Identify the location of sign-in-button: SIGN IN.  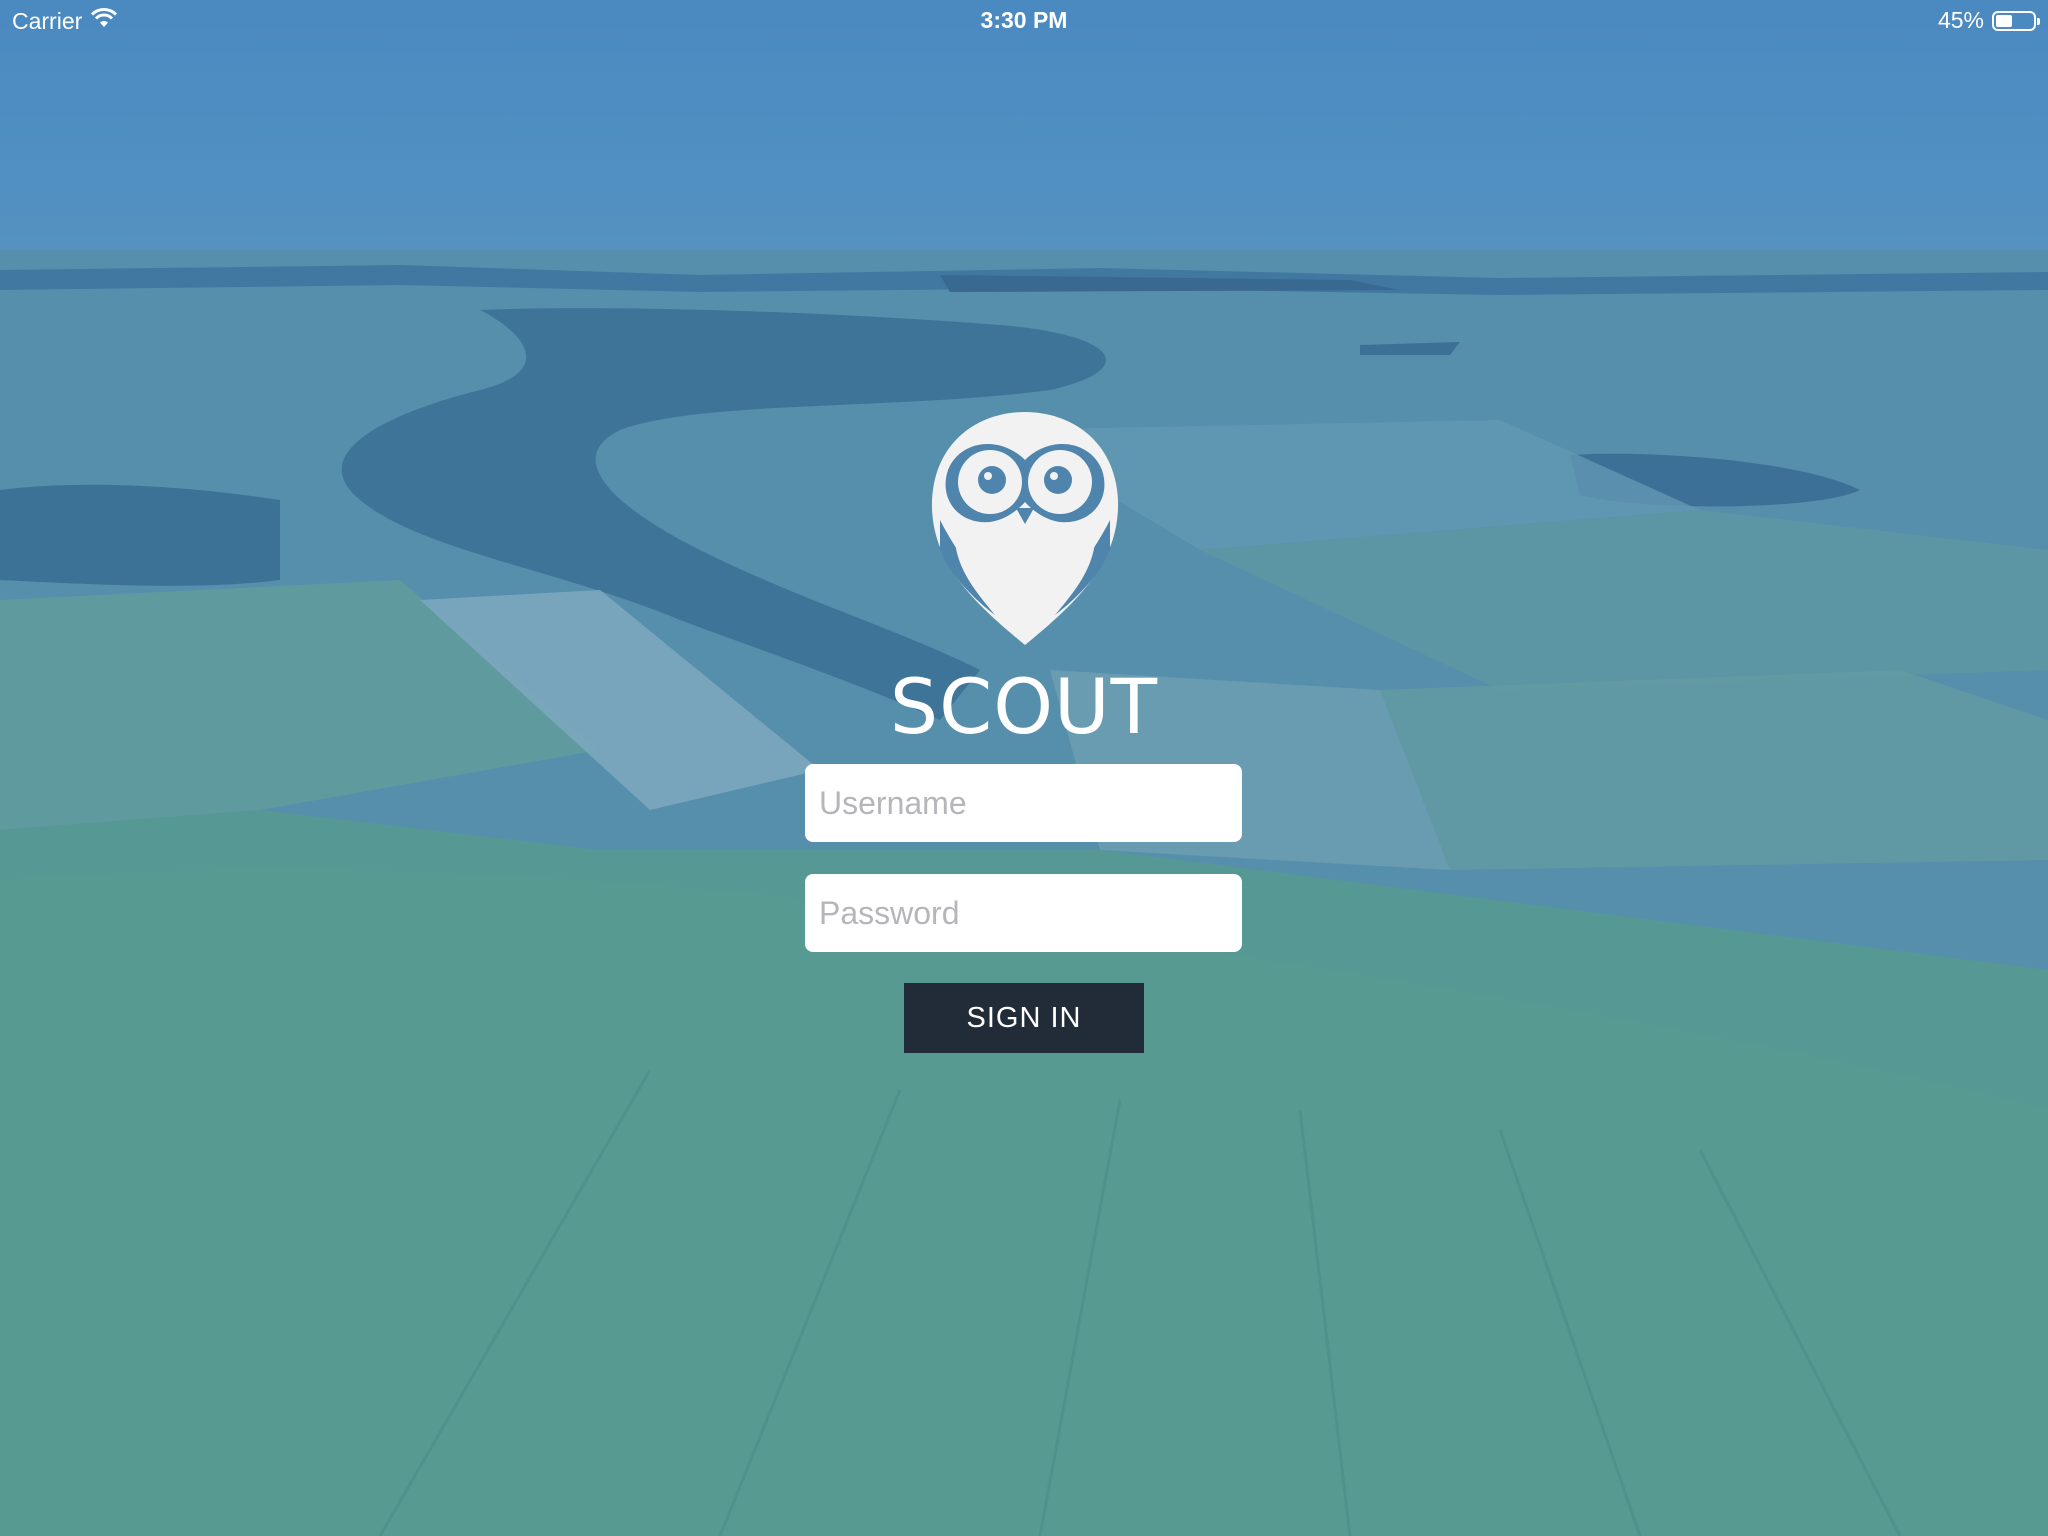
(1024, 1018).